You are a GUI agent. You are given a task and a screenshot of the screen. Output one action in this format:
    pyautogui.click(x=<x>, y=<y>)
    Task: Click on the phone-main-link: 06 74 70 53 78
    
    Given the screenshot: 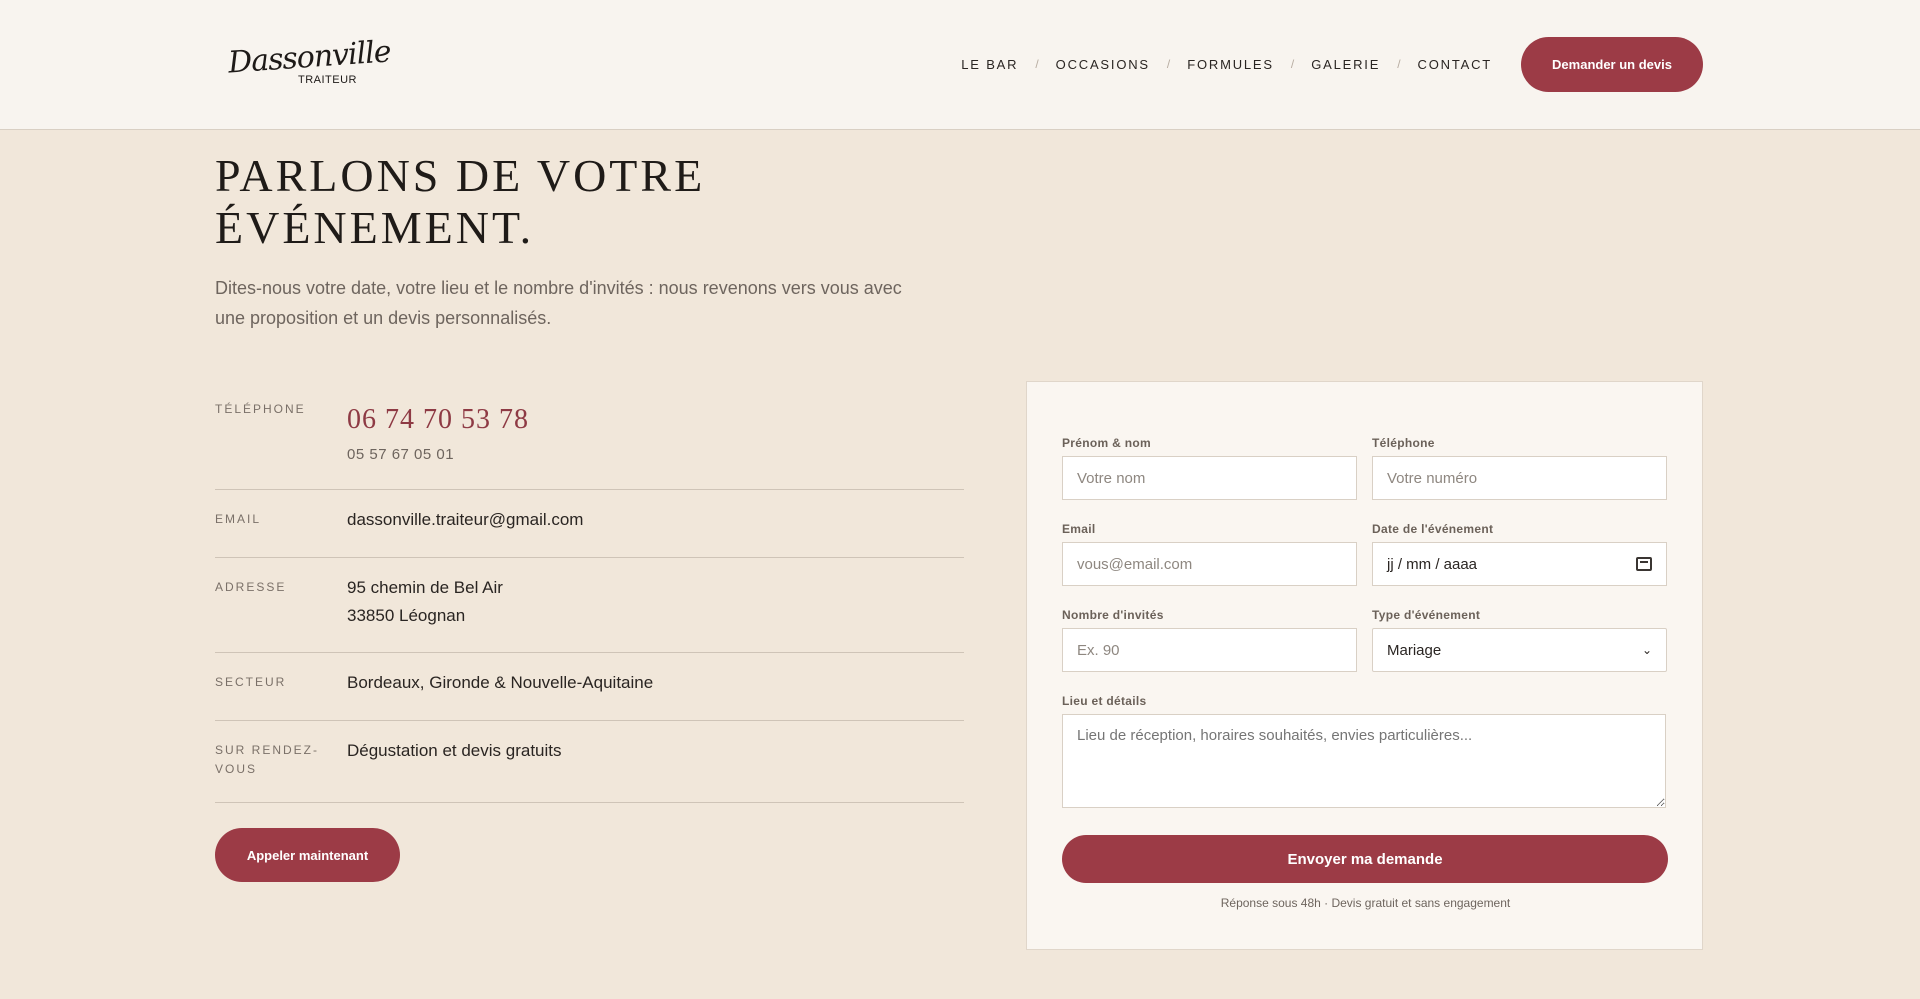 What is the action you would take?
    pyautogui.click(x=438, y=420)
    